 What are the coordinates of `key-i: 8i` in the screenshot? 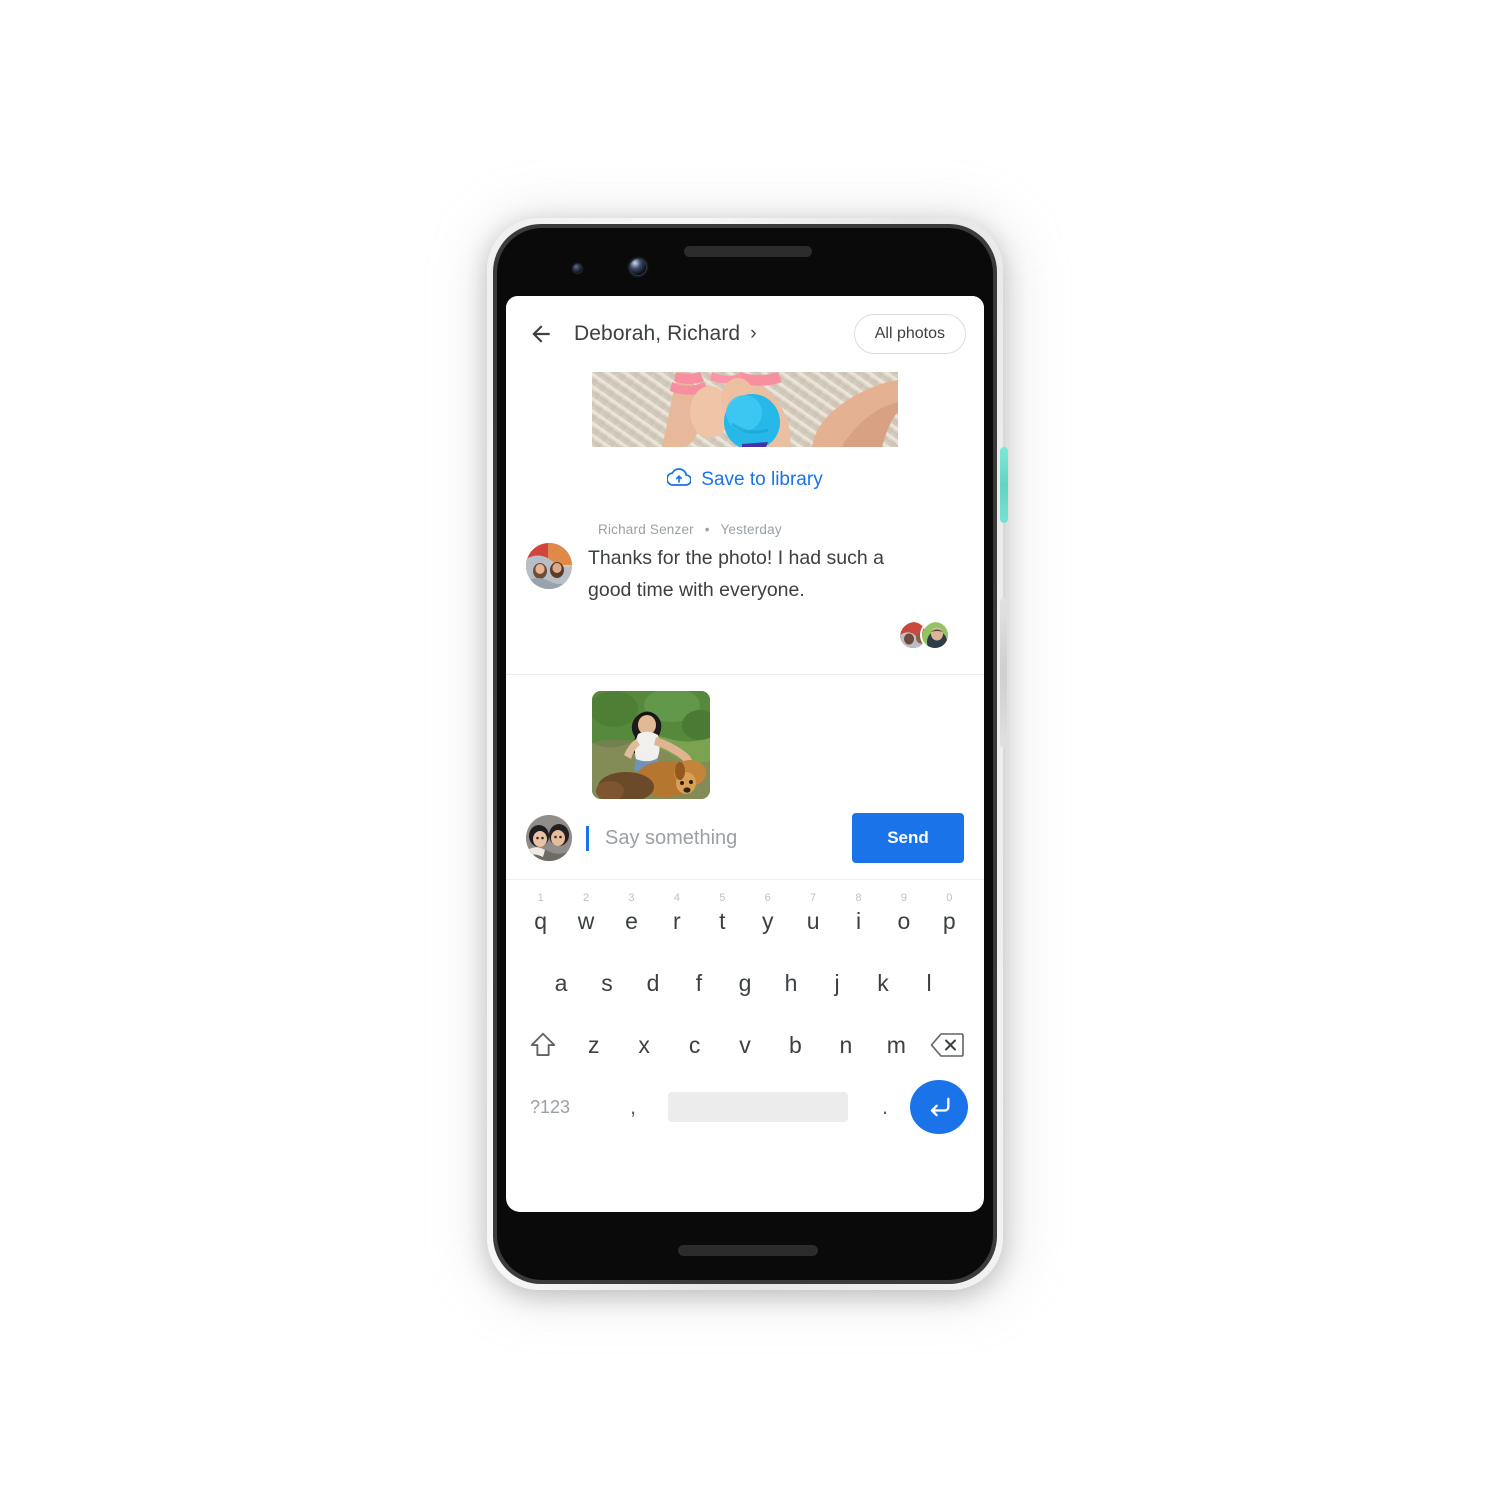 It's located at (858, 921).